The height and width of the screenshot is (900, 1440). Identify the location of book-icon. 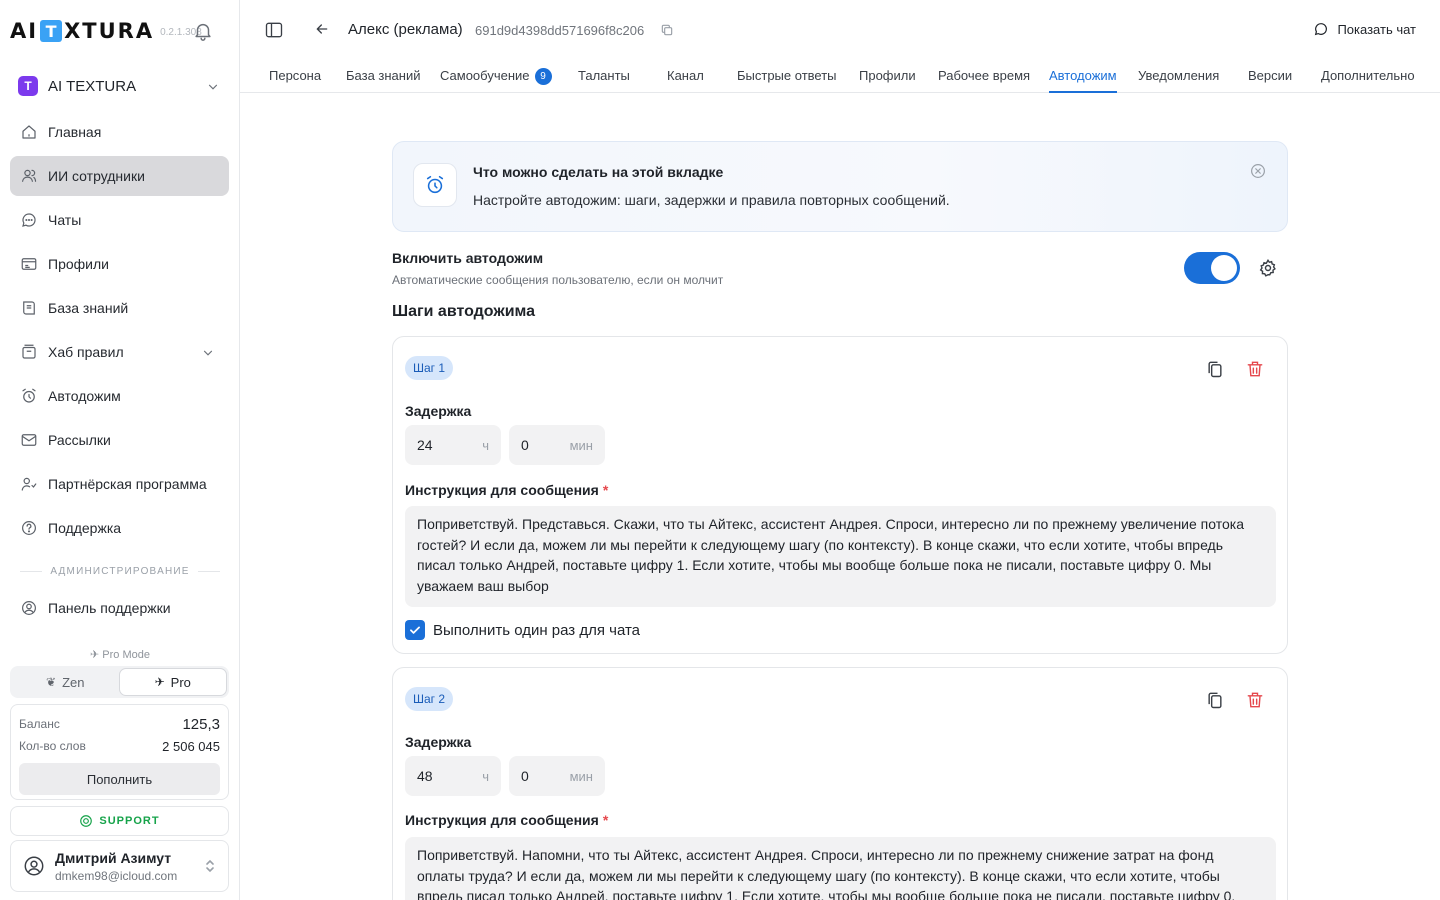
(29, 308).